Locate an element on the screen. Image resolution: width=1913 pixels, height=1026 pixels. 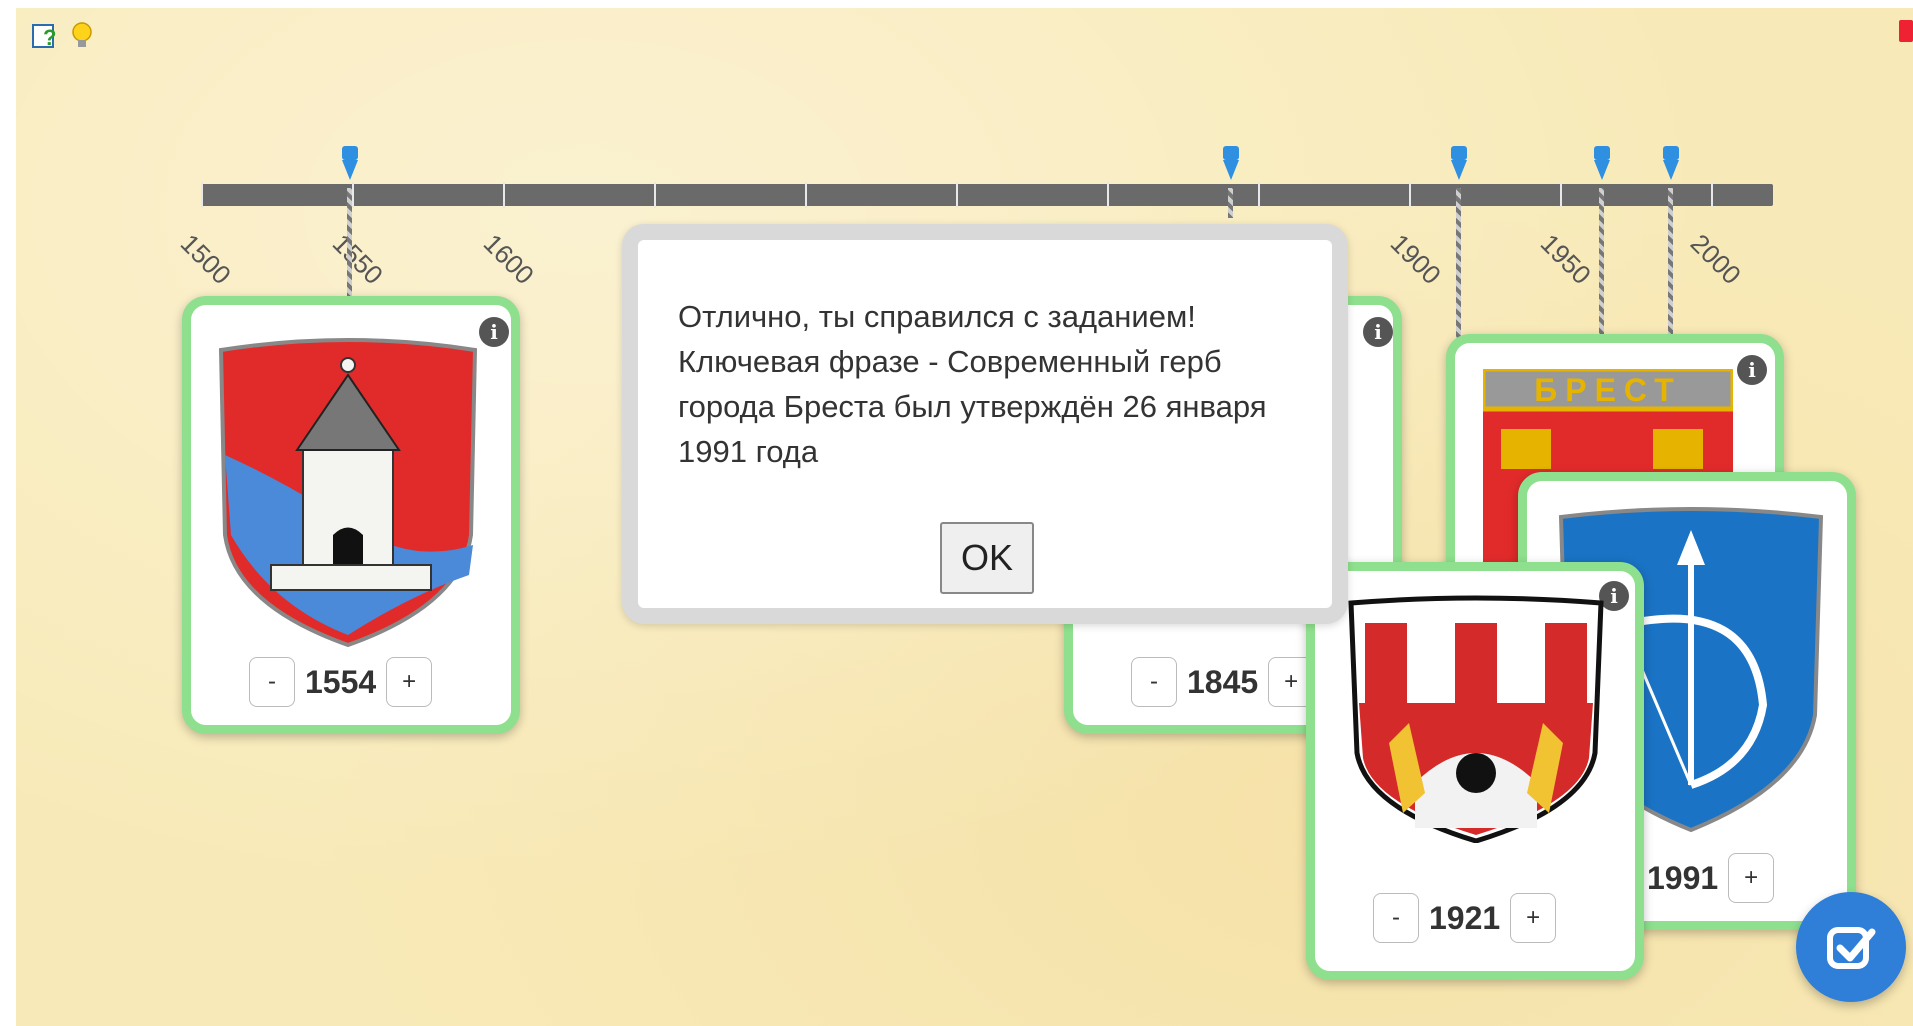
year-stepper: - 1921 + is located at coordinates (1465, 918).